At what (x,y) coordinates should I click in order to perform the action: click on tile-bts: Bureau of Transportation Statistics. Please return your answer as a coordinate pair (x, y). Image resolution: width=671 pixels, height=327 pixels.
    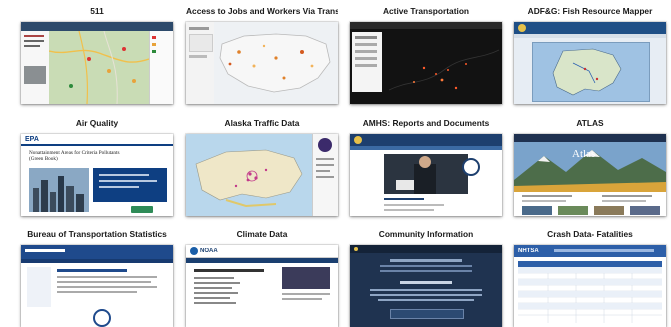
    Looking at the image, I should click on (97, 277).